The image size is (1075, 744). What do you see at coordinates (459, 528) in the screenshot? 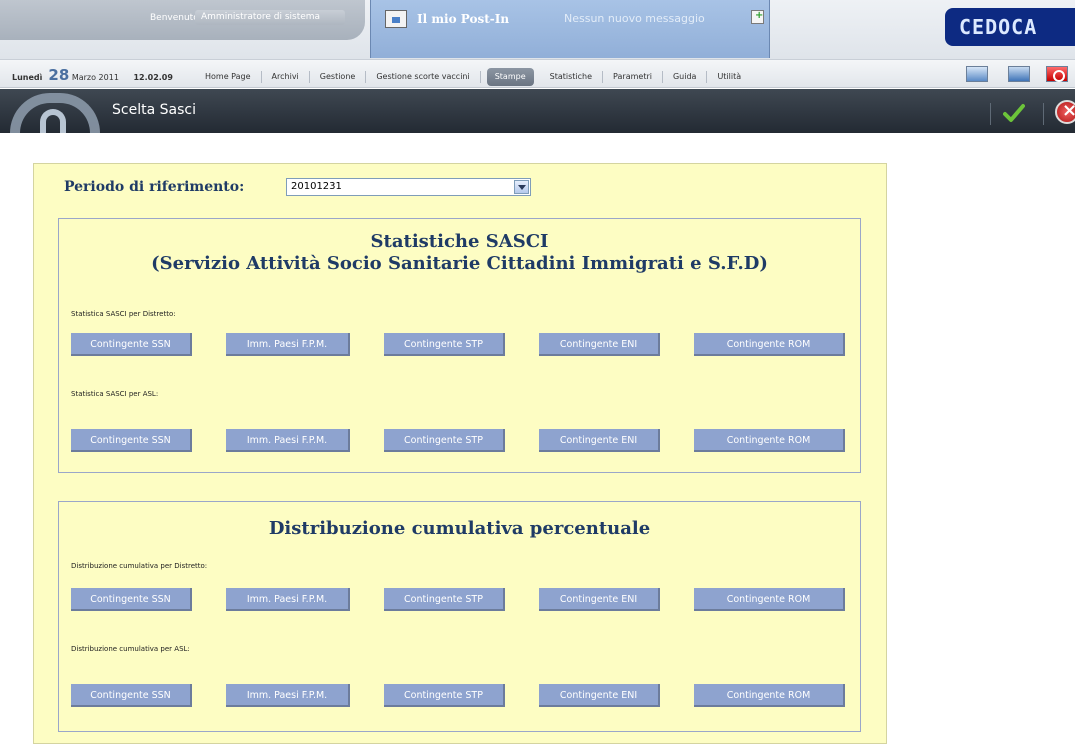
I see `section-title: Distribuzione cumulativa percentuale` at bounding box center [459, 528].